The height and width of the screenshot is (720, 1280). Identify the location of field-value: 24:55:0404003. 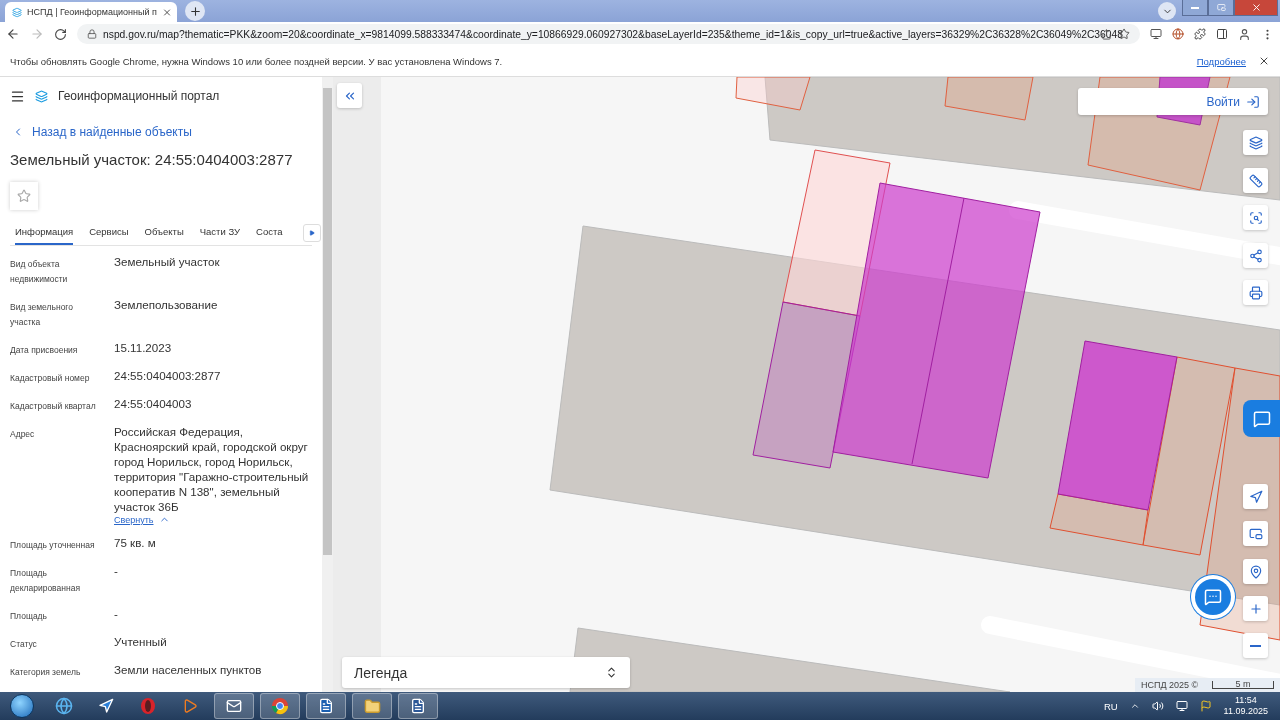
(153, 403).